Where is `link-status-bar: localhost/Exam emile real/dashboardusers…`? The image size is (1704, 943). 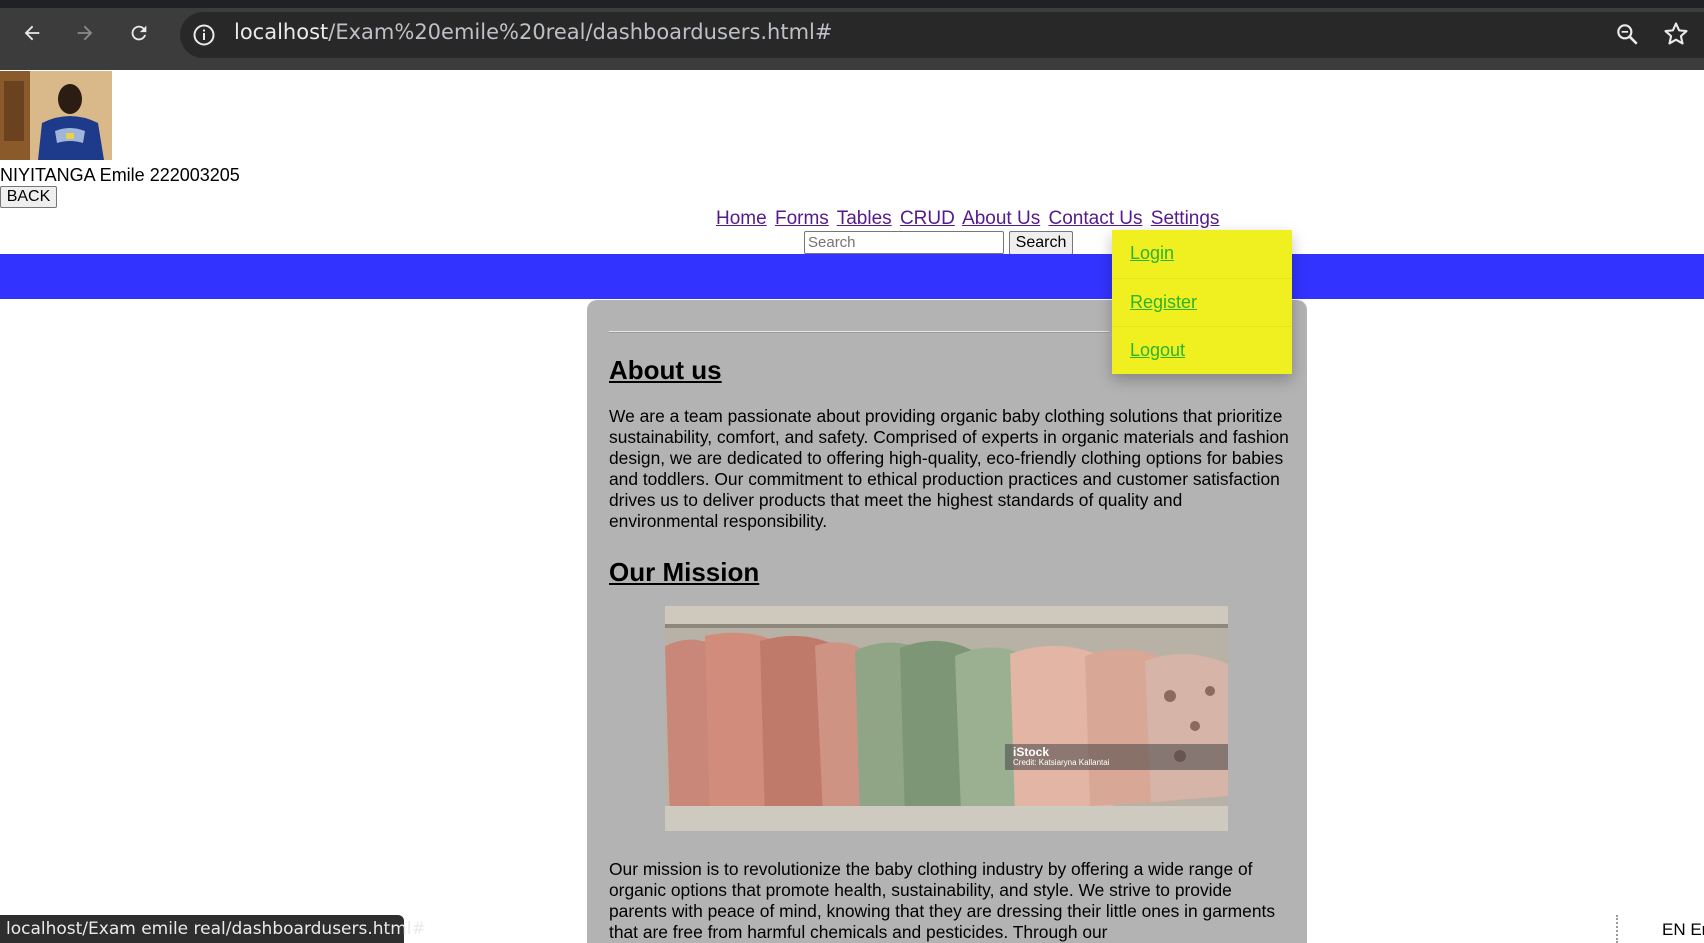 link-status-bar: localhost/Exam emile real/dashboardusers… is located at coordinates (213, 929).